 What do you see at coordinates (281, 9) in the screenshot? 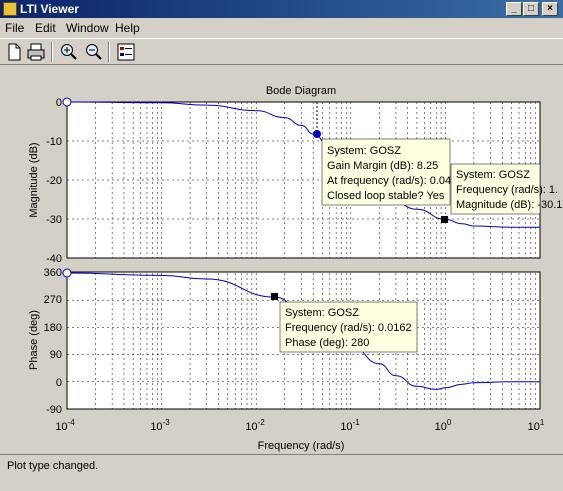
I see `title-bar: LTI Viewer _ □ ×` at bounding box center [281, 9].